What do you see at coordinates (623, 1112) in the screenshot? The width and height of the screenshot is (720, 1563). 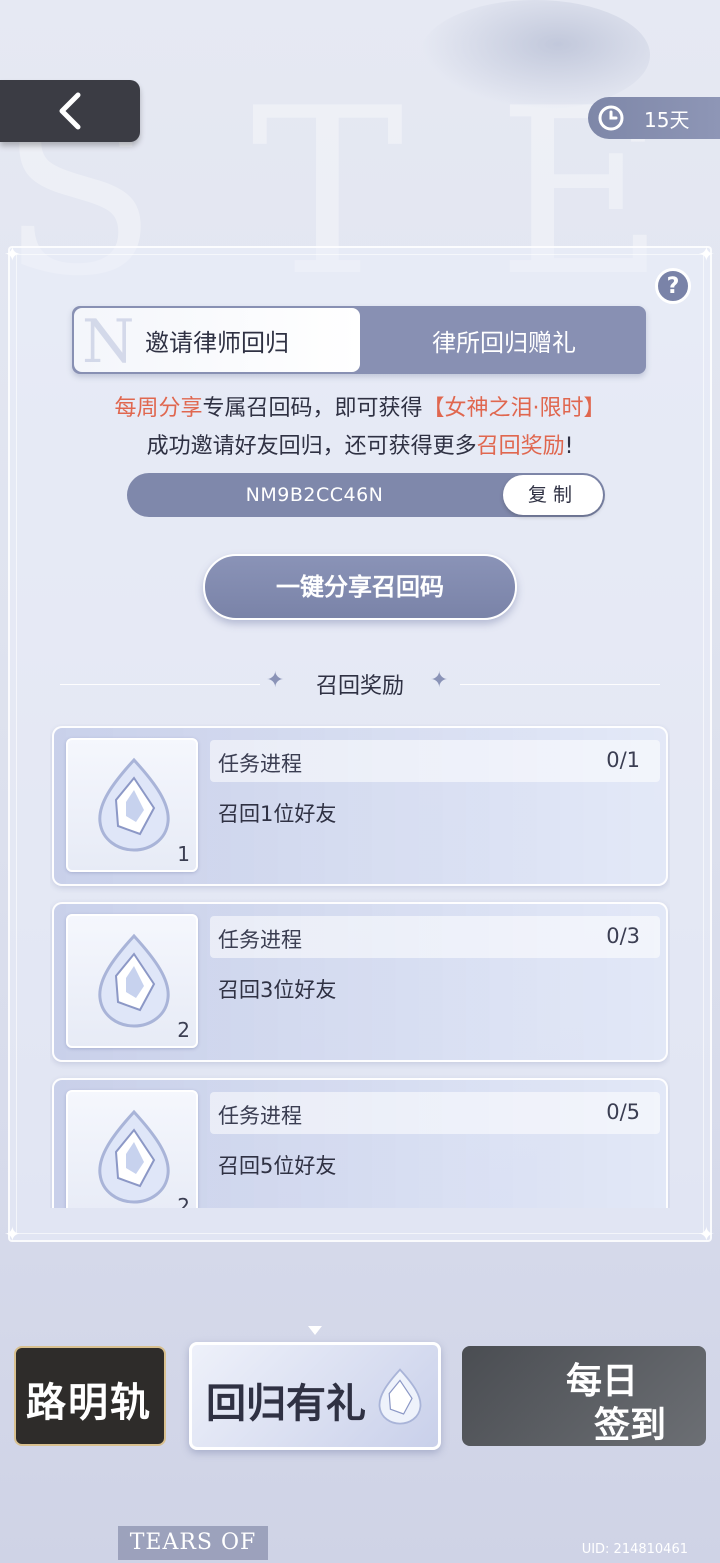 I see `progress-value: 0/5` at bounding box center [623, 1112].